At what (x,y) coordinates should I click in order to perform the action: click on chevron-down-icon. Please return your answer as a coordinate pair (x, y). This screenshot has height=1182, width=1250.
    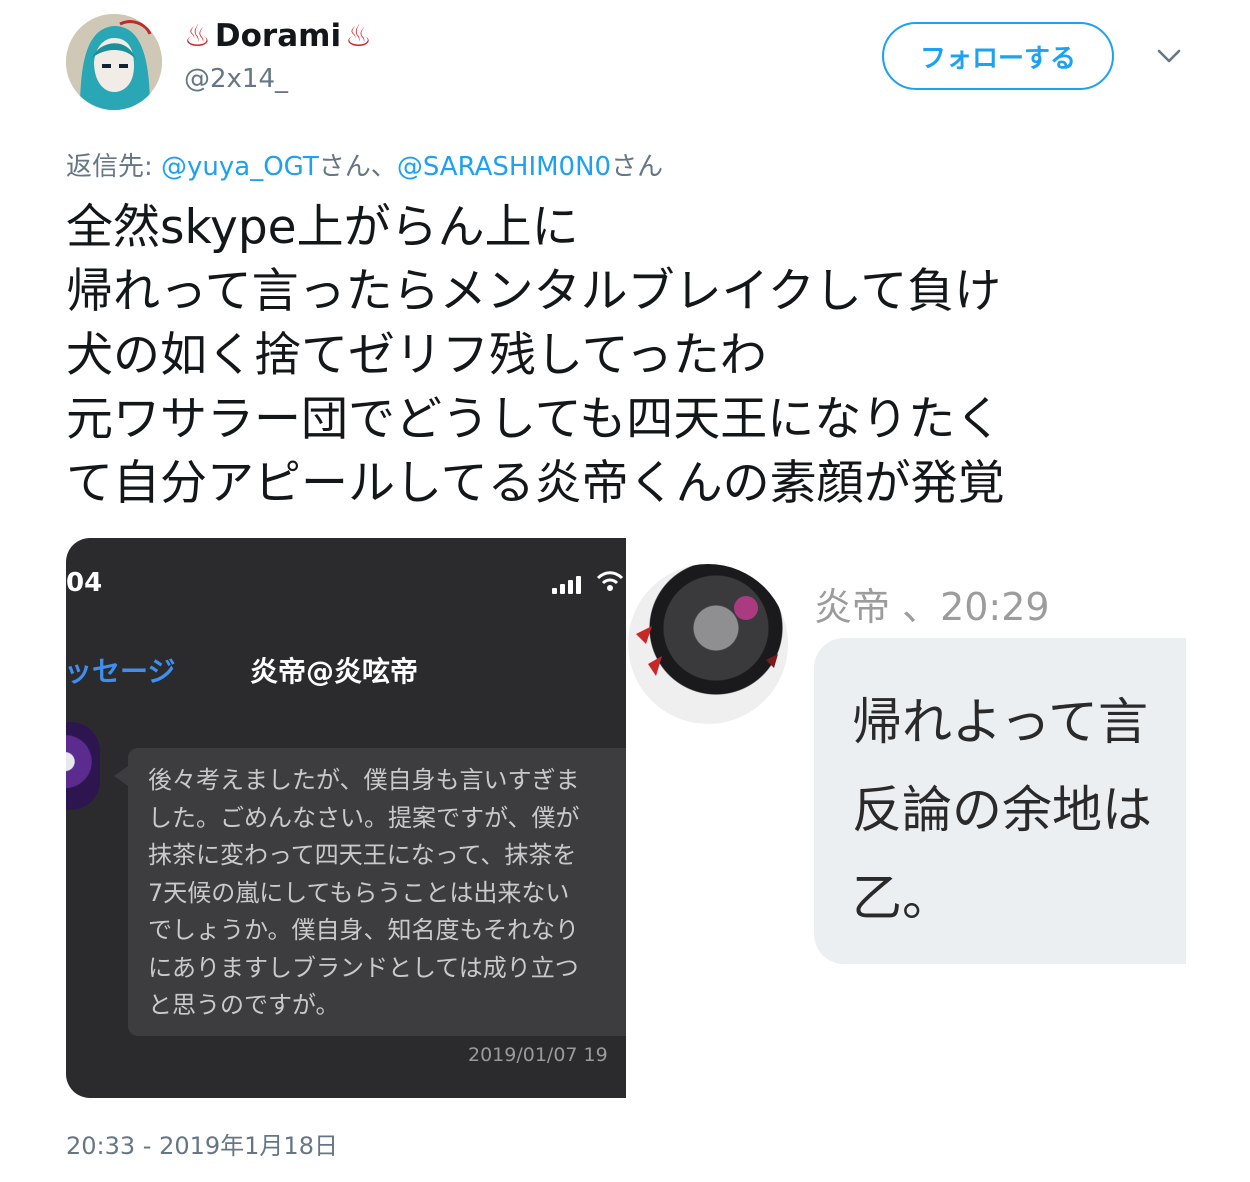
    Looking at the image, I should click on (1169, 56).